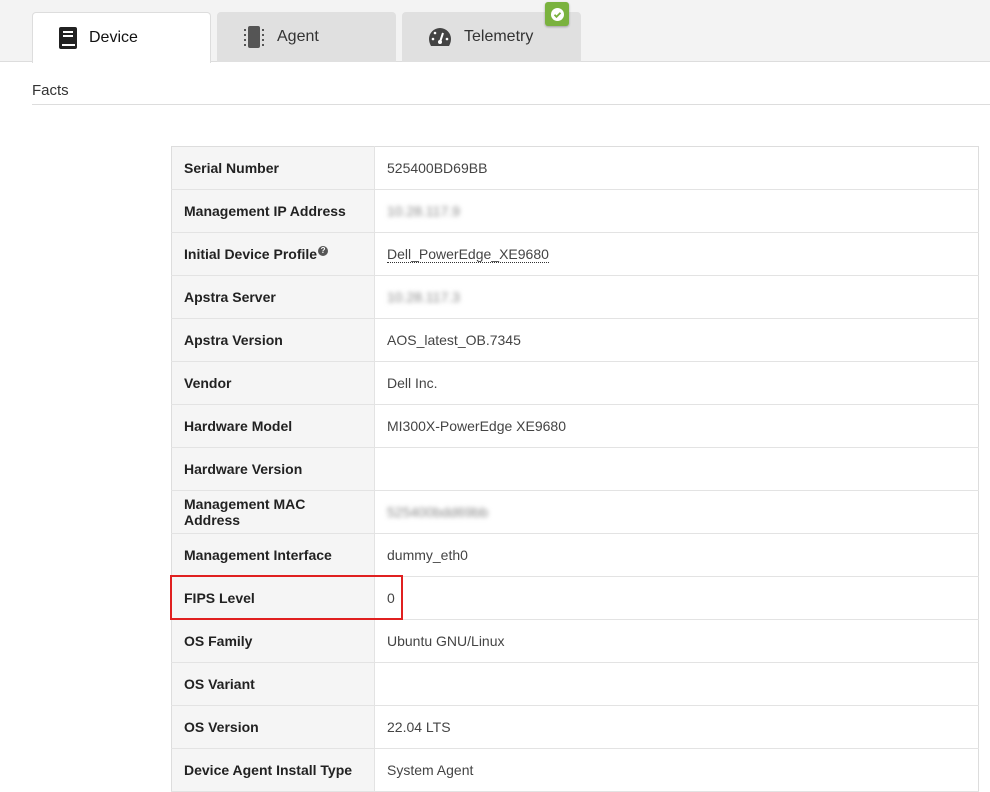 The height and width of the screenshot is (792, 990). I want to click on fips-level-highlight, so click(286, 597).